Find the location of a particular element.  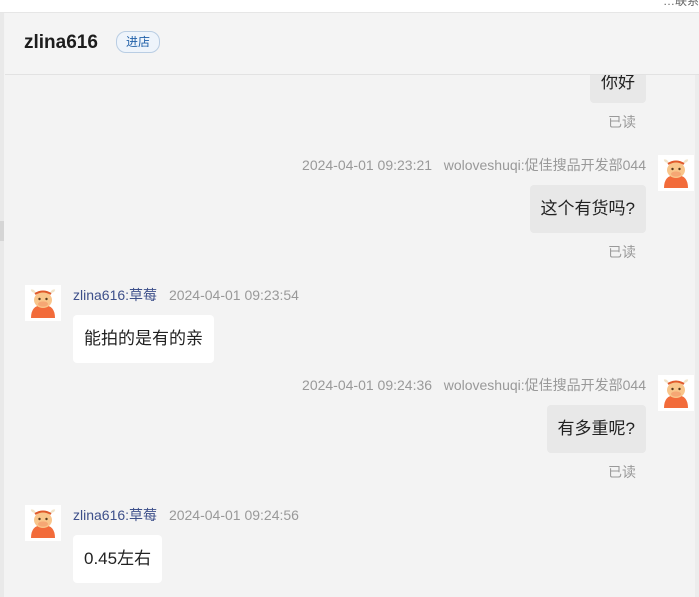

message-bubble: 有多重呢? is located at coordinates (596, 429).